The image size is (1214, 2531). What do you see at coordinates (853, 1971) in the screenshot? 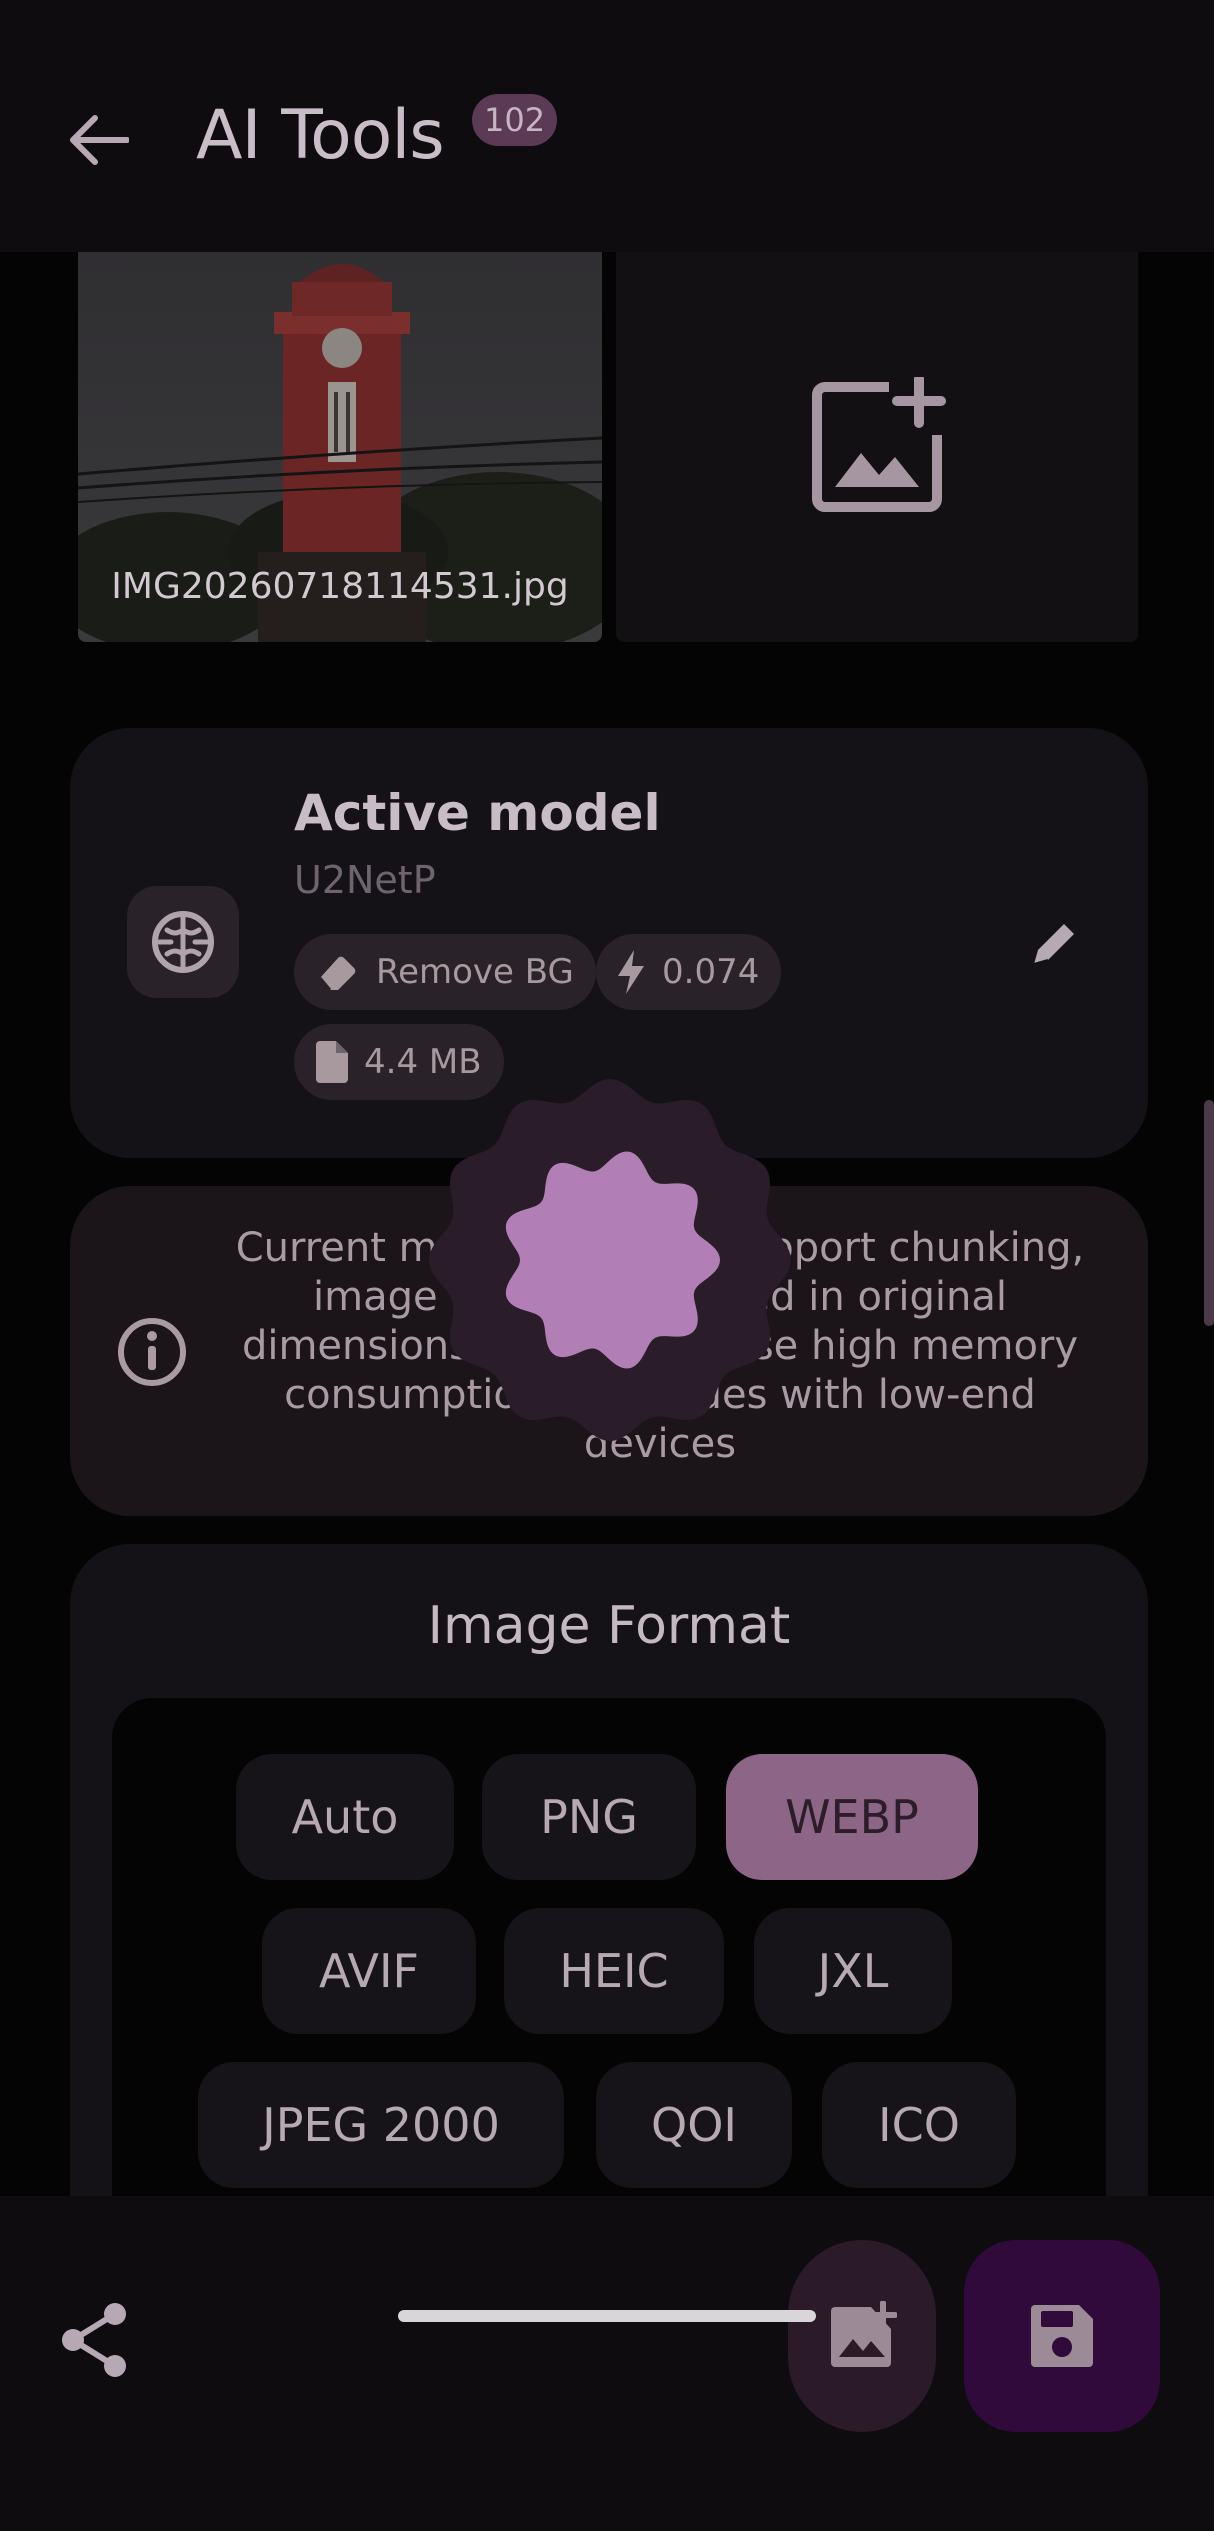
I see `format-option-jxl: JXL` at bounding box center [853, 1971].